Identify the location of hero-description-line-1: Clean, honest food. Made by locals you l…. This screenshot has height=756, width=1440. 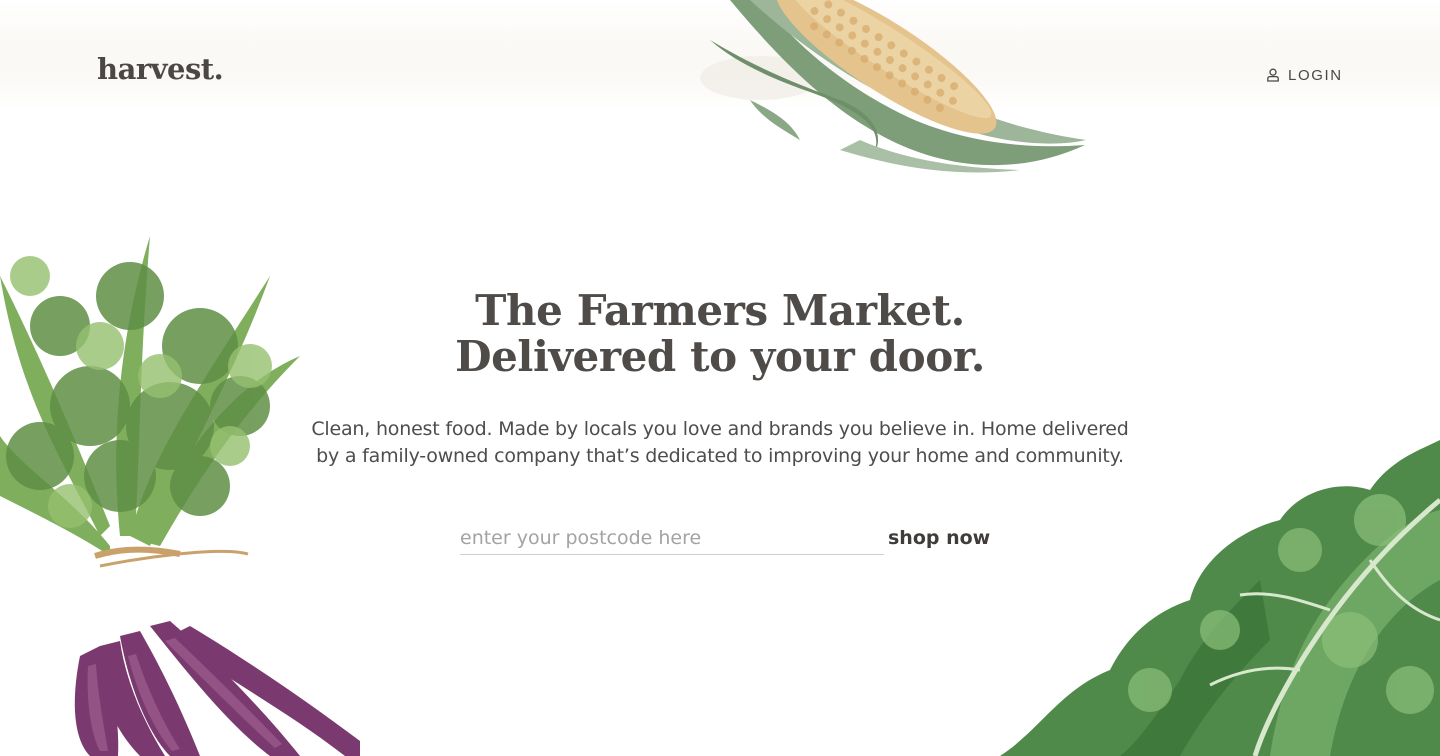
(720, 429).